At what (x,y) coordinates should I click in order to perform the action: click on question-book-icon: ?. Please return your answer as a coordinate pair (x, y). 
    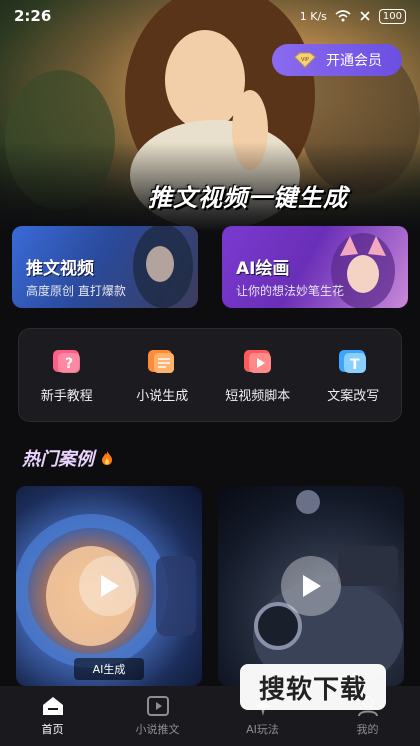
    Looking at the image, I should click on (66, 361).